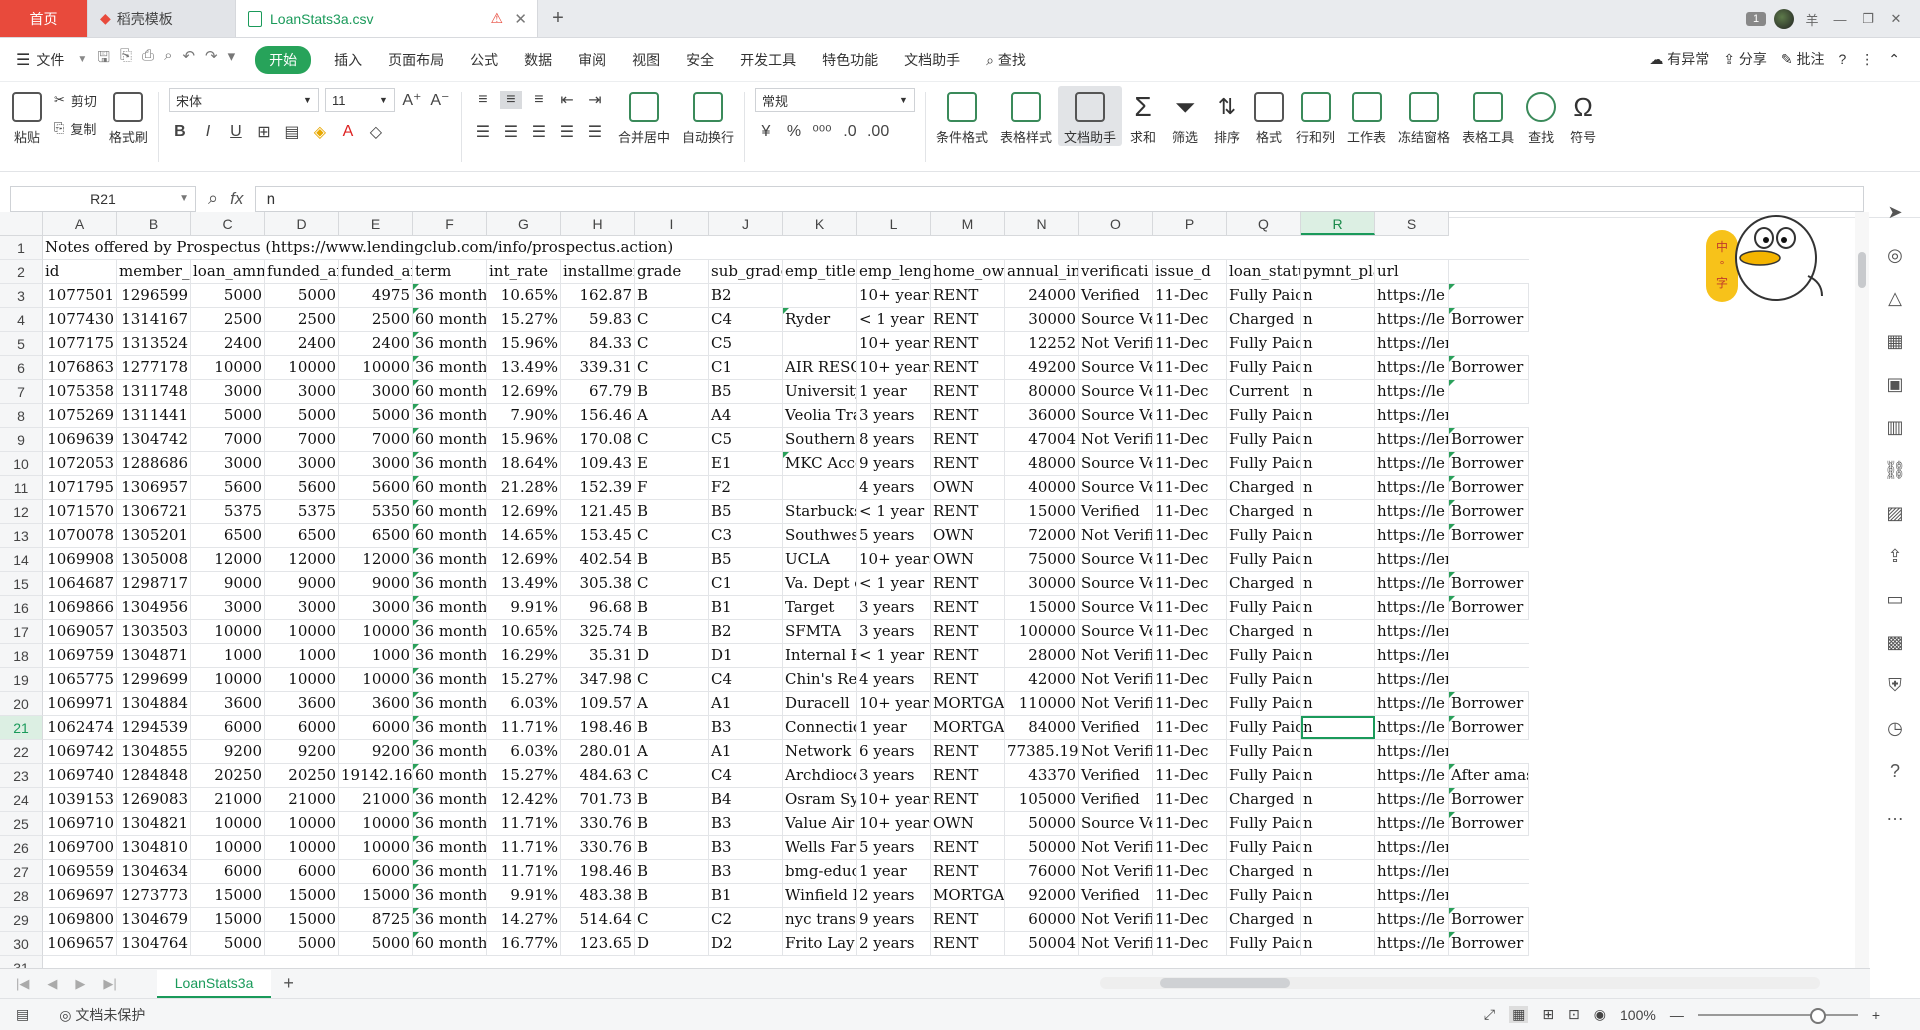  I want to click on table-cell: https://le, so click(1412, 607).